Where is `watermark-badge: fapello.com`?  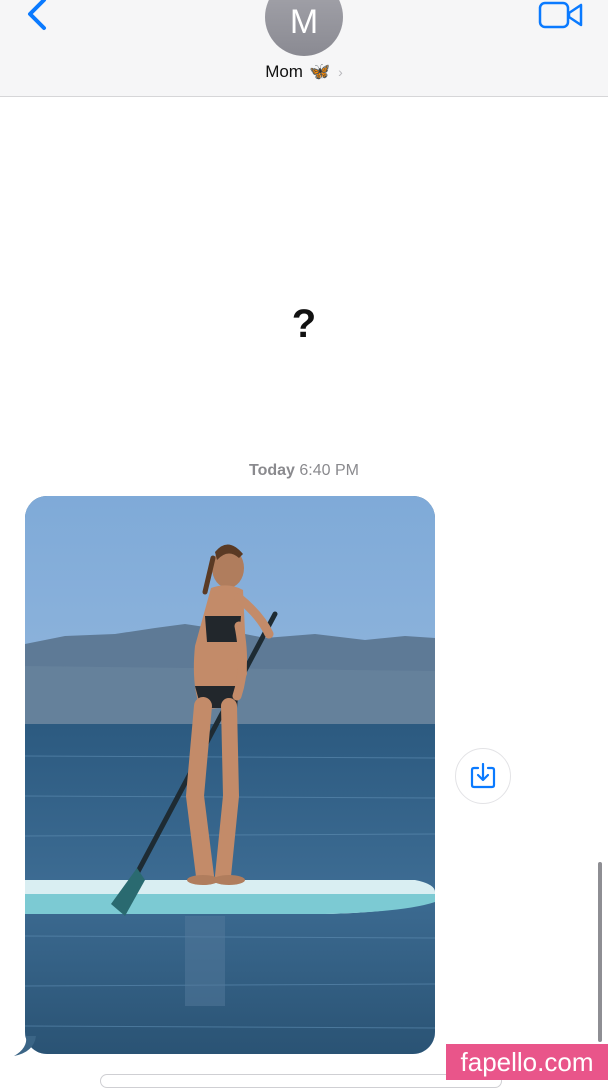
watermark-badge: fapello.com is located at coordinates (527, 1062).